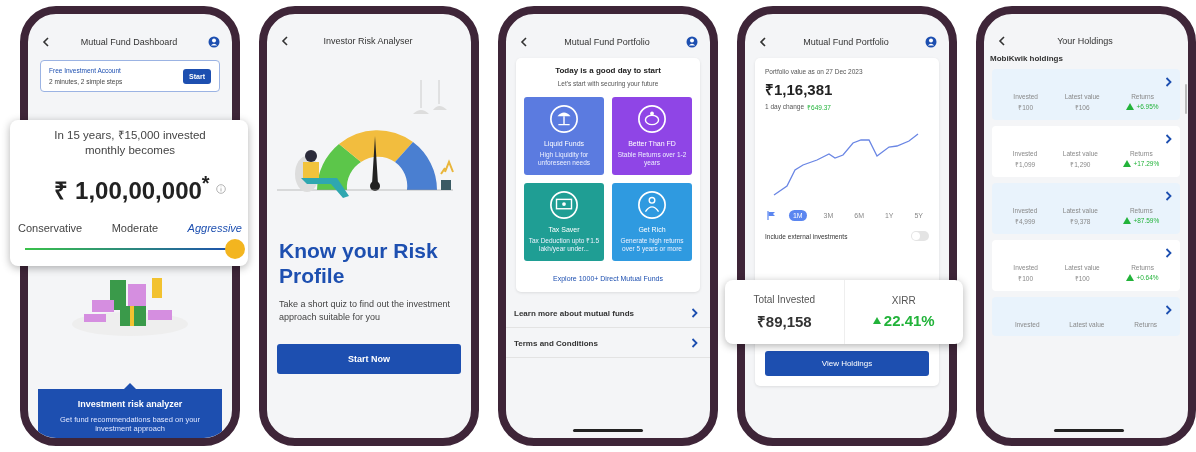 This screenshot has width=1196, height=452. I want to click on info-link-row: Terms and Conditions, so click(608, 343).